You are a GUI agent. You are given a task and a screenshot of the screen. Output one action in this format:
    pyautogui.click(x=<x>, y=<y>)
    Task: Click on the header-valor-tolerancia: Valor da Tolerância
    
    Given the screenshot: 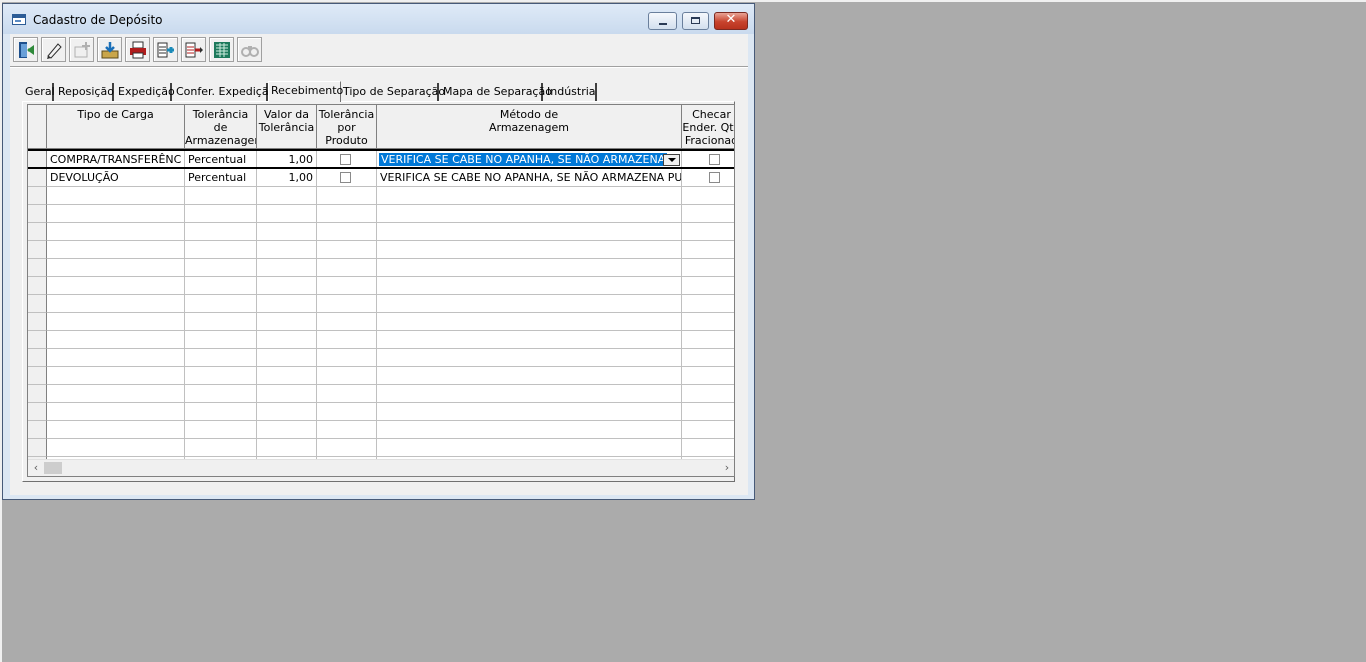 What is the action you would take?
    pyautogui.click(x=287, y=127)
    